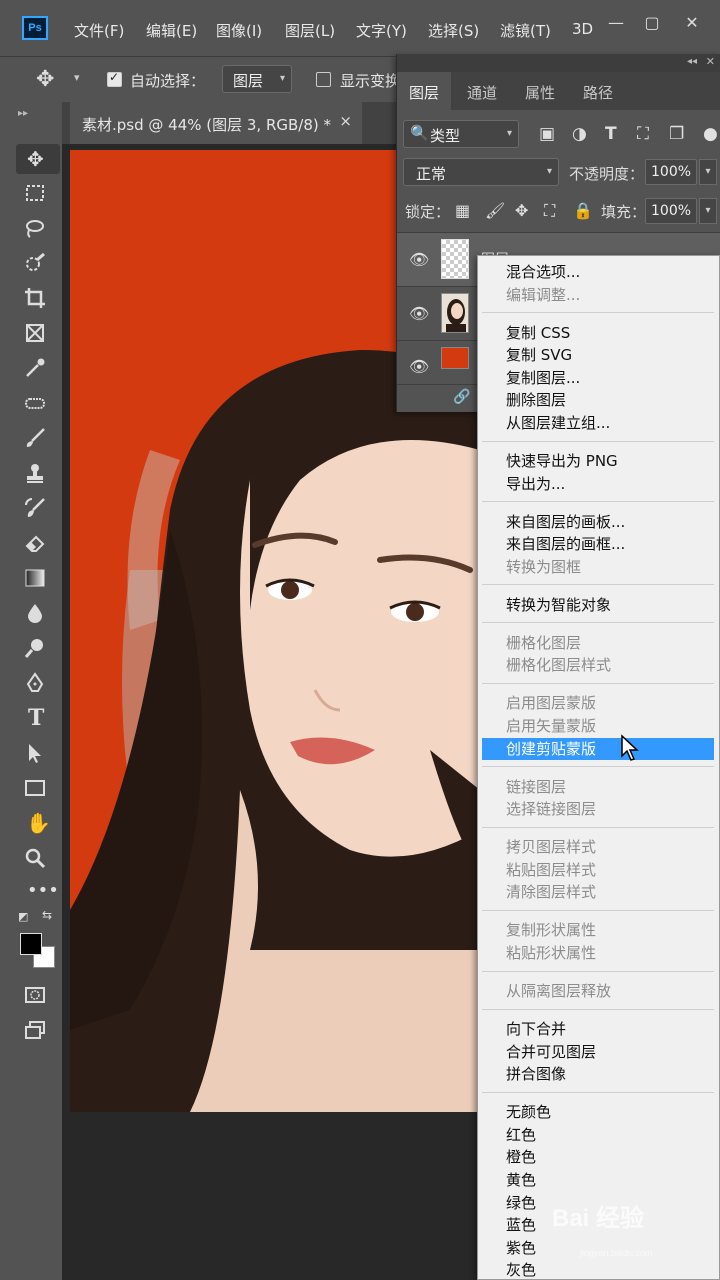  Describe the element at coordinates (598, 1269) in the screenshot. I see `context-menu-item: 灰色` at that location.